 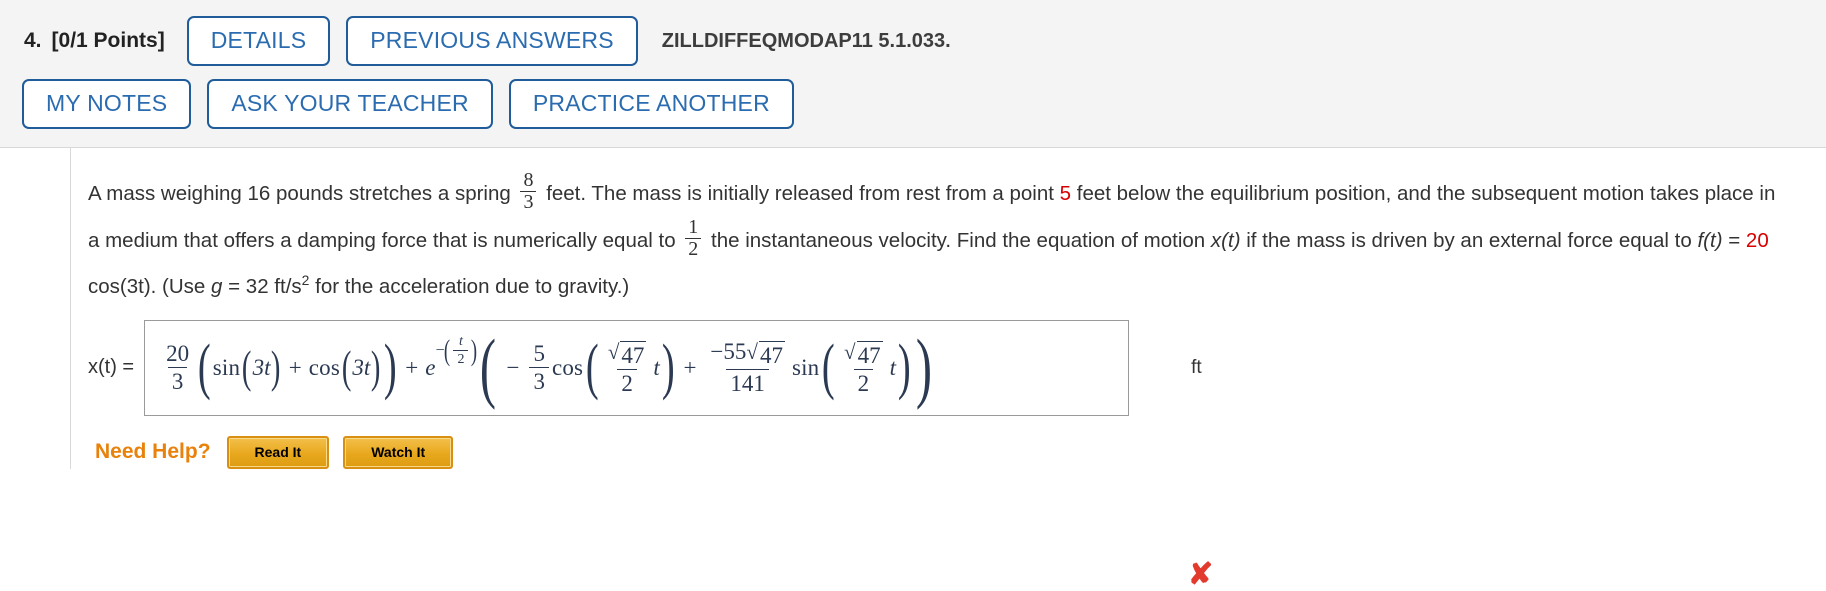 I want to click on exponential-exponent: − ( t 2 ), so click(x=456, y=351).